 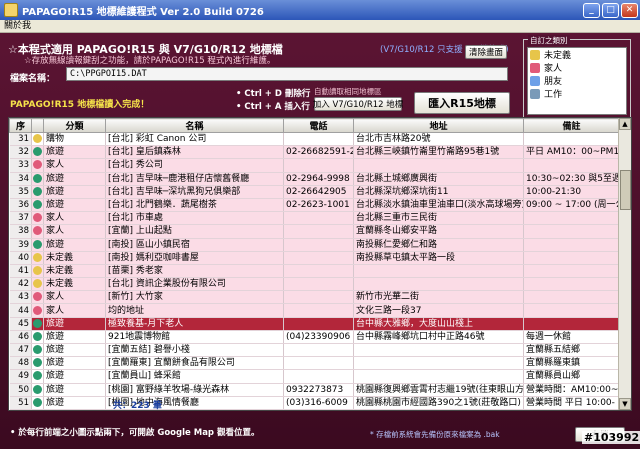 What do you see at coordinates (629, 10) in the screenshot?
I see `close-button: ✕` at bounding box center [629, 10].